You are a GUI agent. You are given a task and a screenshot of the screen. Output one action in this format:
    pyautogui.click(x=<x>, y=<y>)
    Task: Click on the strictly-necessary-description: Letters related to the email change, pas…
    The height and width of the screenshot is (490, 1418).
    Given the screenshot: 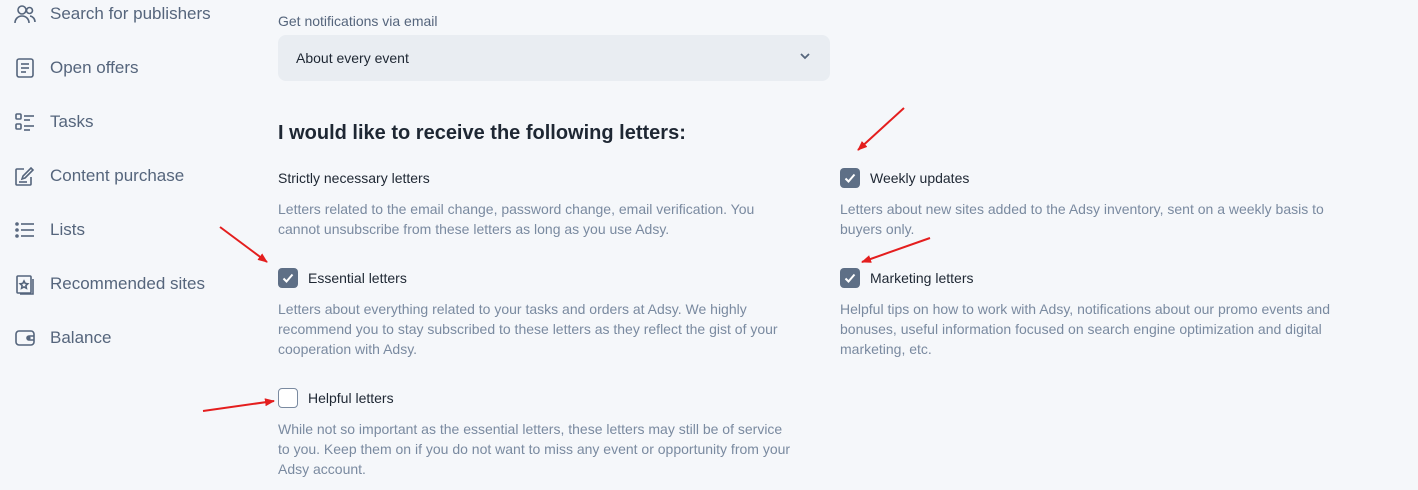 What is the action you would take?
    pyautogui.click(x=516, y=219)
    